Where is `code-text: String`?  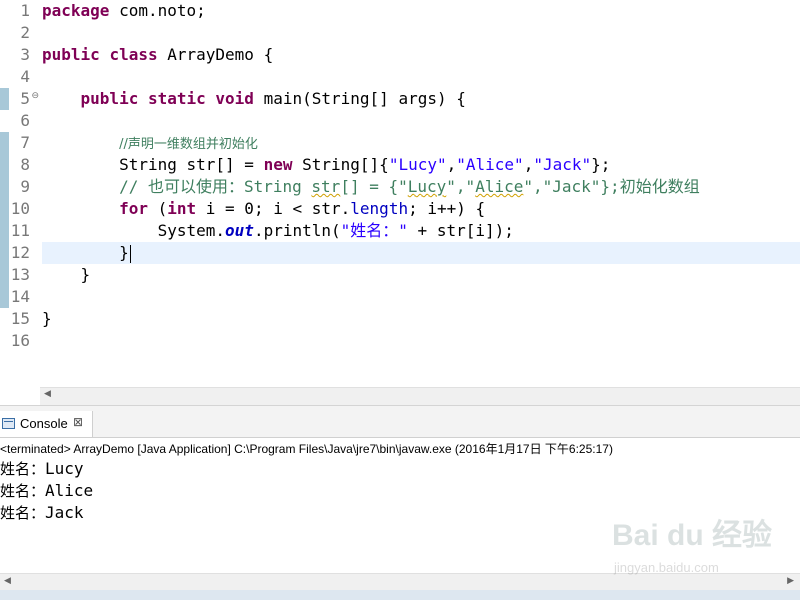
code-text: String is located at coordinates (153, 164).